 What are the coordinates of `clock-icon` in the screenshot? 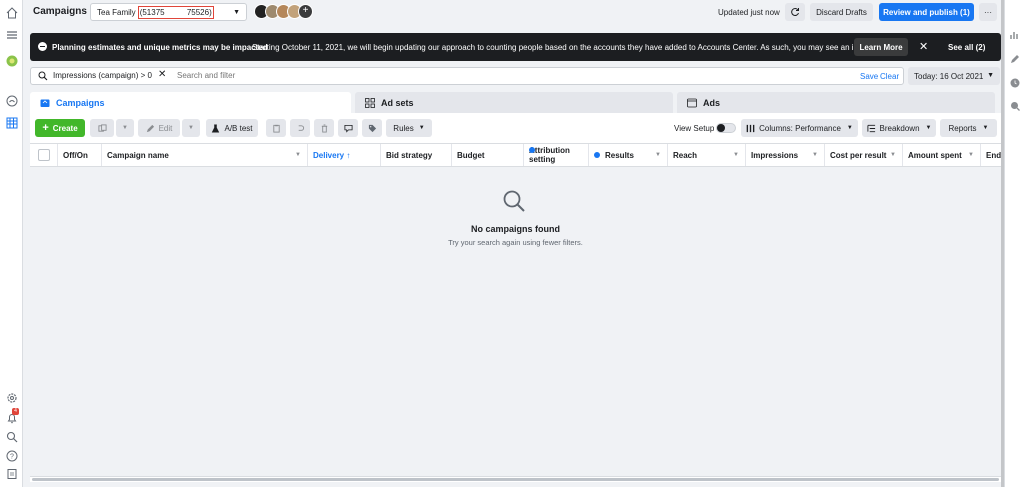 It's located at (1015, 83).